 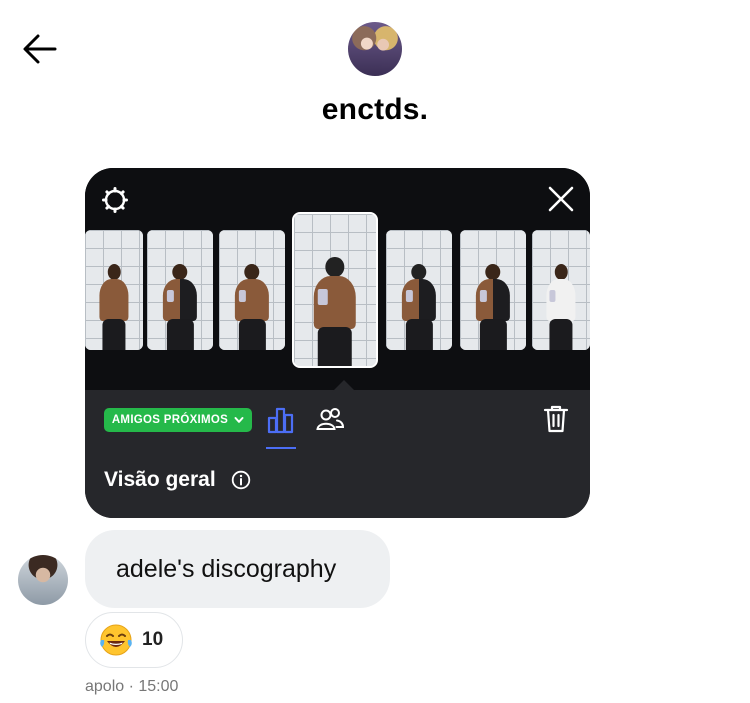 I want to click on close-button, so click(x=561, y=199).